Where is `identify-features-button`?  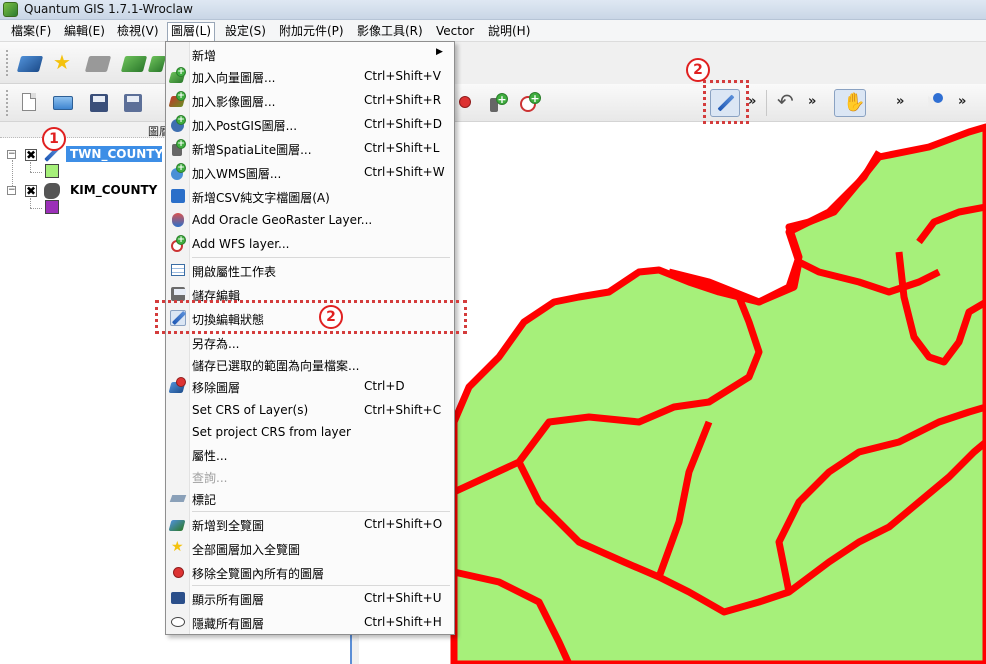
identify-features-button is located at coordinates (933, 103).